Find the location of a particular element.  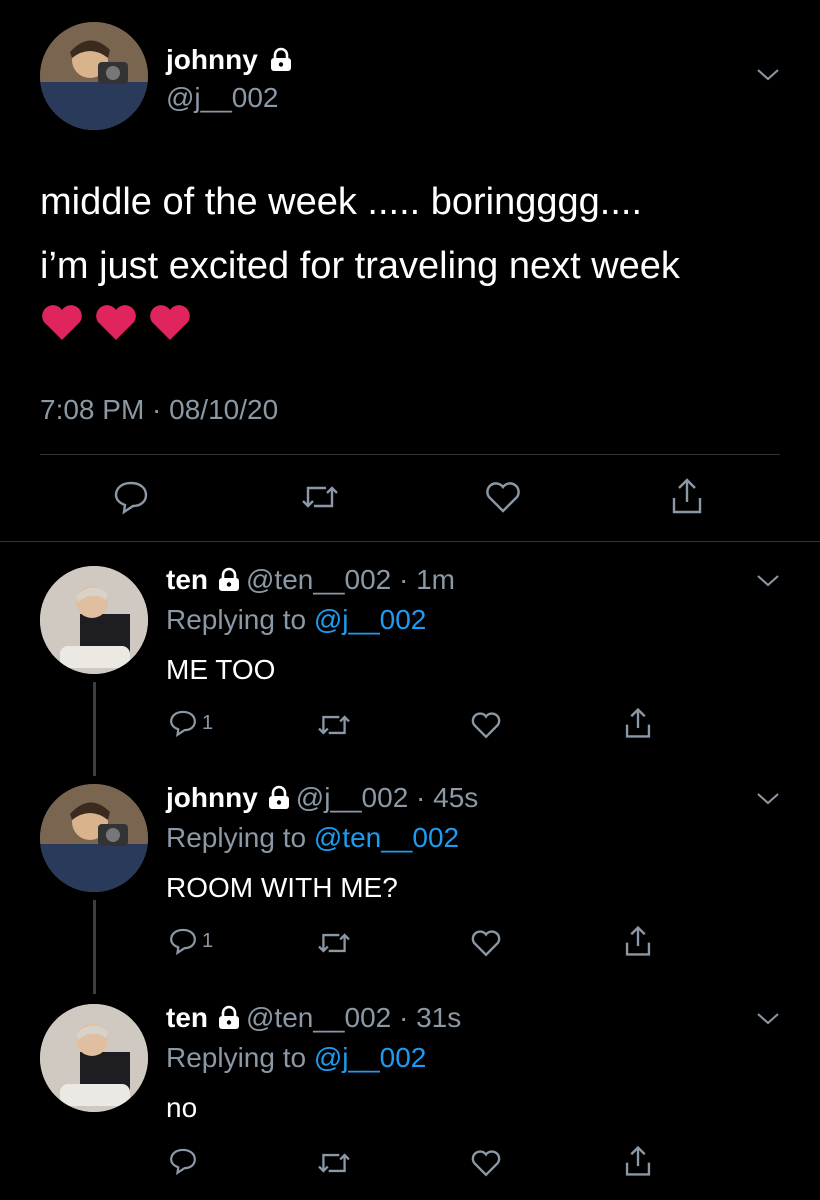

reply-header: ten @ten__002 · 1m is located at coordinates (310, 581).